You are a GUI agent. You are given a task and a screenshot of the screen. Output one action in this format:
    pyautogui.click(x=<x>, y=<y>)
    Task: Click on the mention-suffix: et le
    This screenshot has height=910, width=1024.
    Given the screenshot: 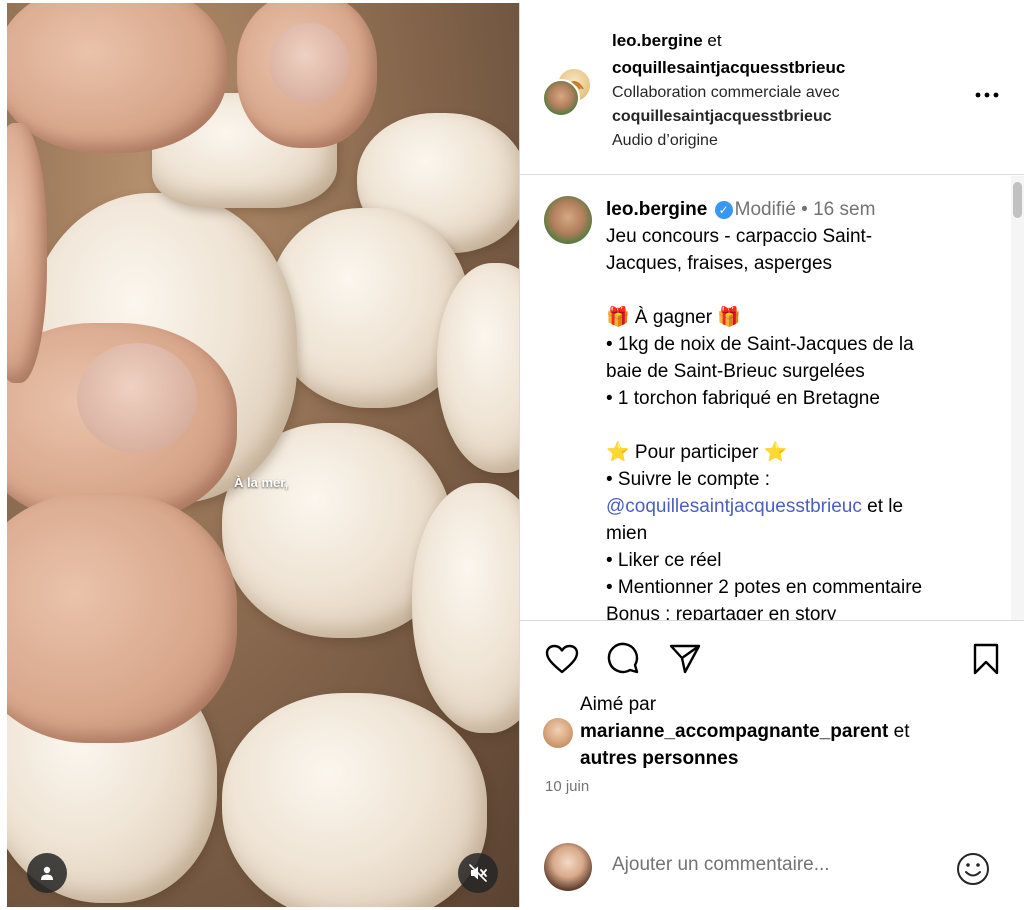 What is the action you would take?
    pyautogui.click(x=882, y=506)
    